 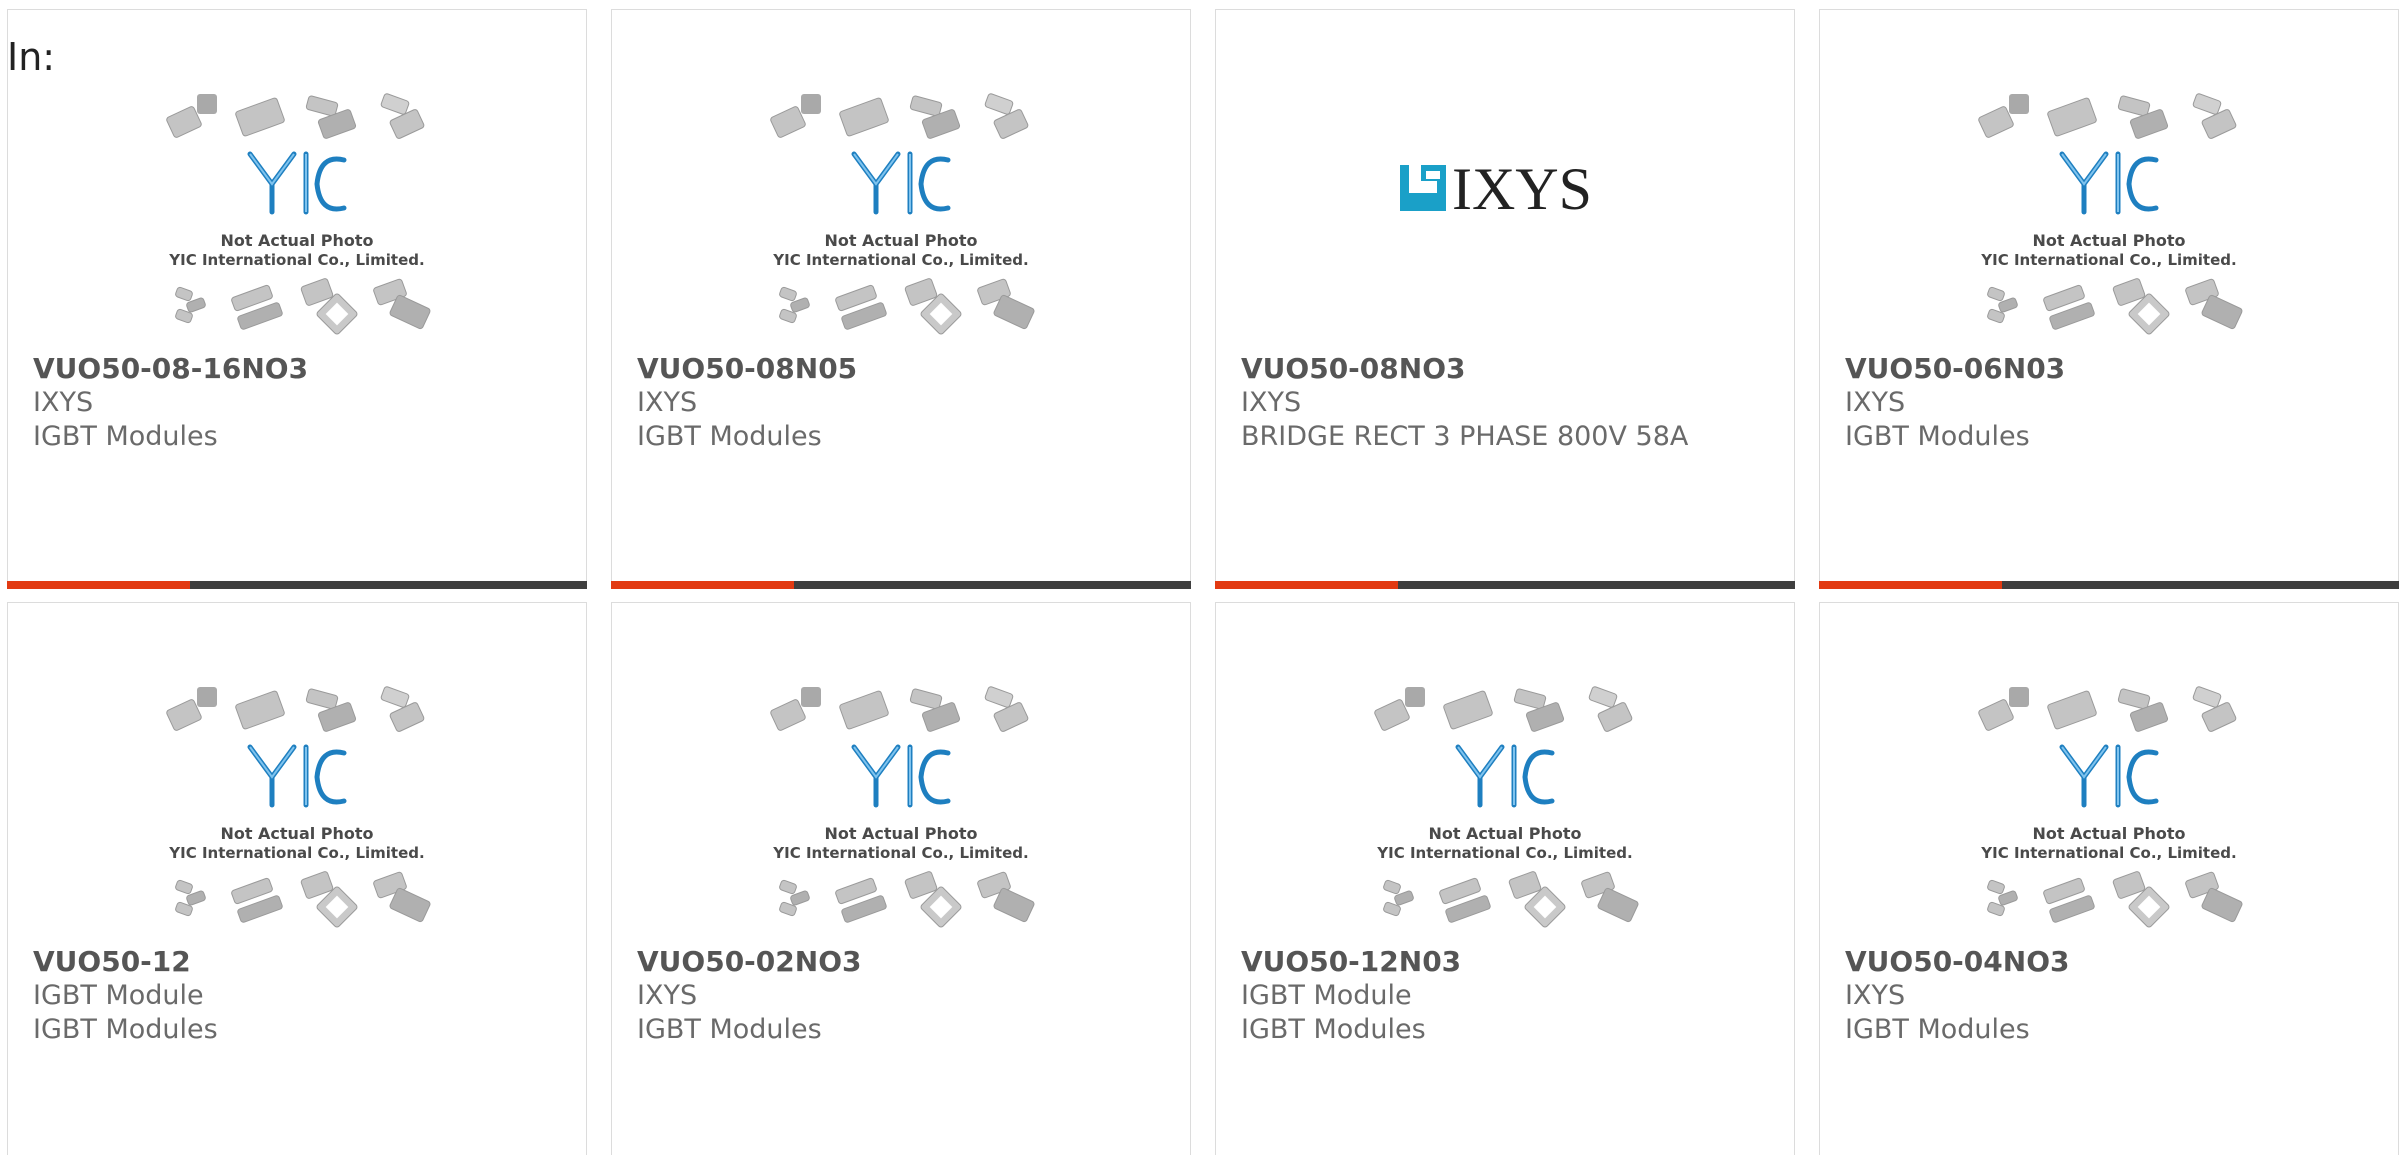 I want to click on part-number: VUO50-02NO3, so click(x=908, y=962).